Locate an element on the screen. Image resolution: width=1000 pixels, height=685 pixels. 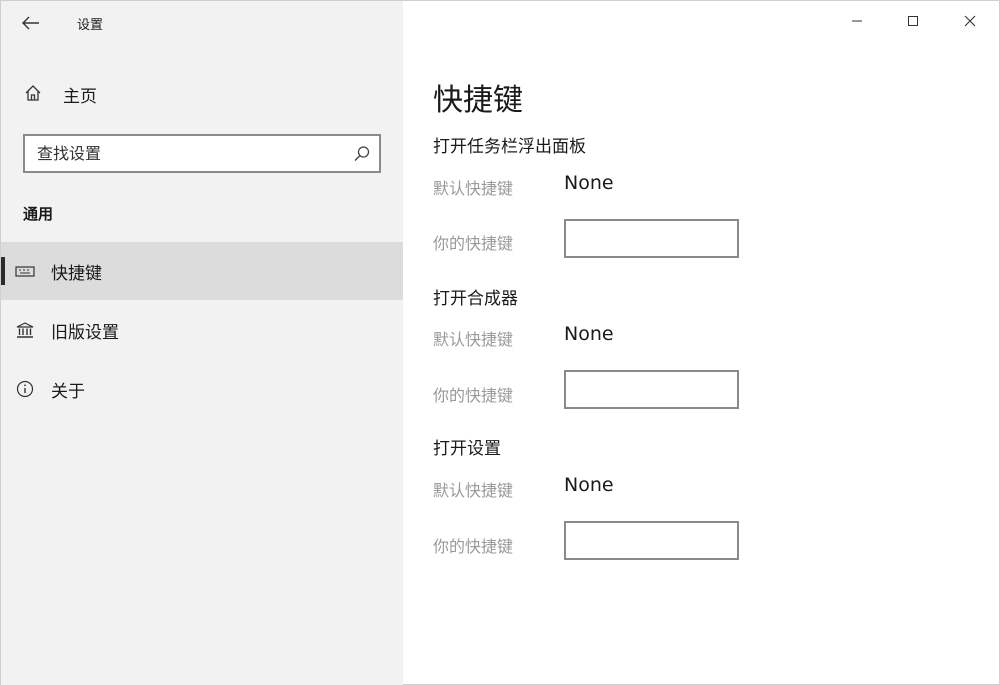
sidebar-item-home: 主页 is located at coordinates (202, 93).